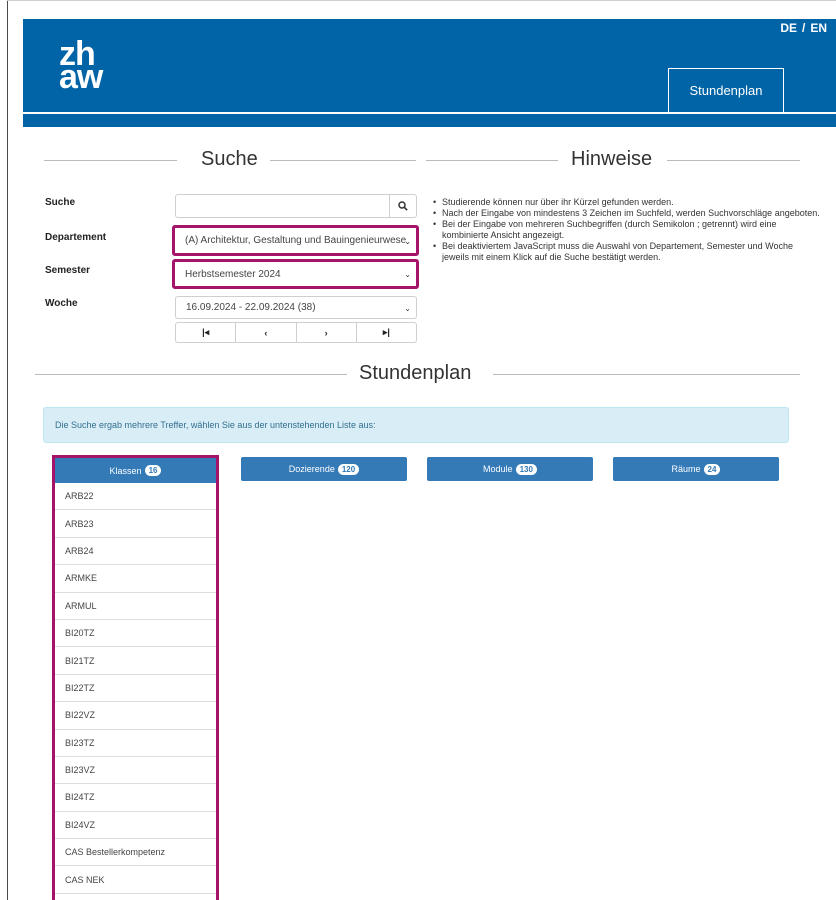  I want to click on hinweise-rule-right, so click(733, 160).